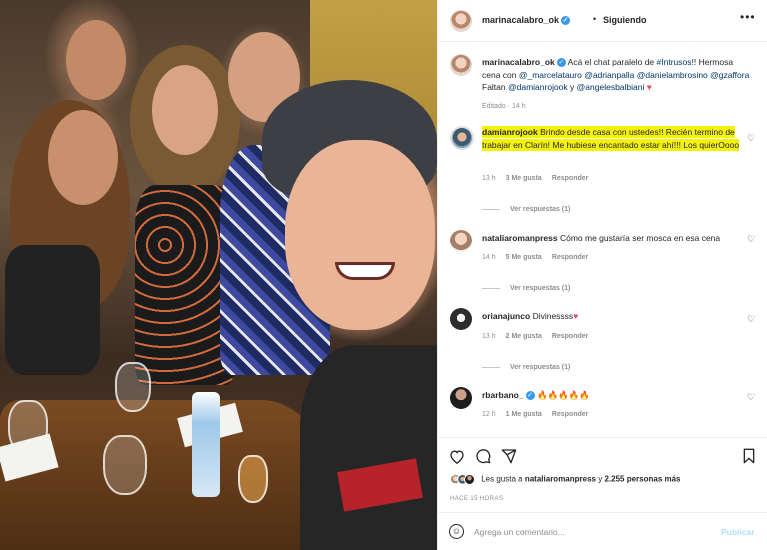  What do you see at coordinates (602, 454) in the screenshot?
I see `post-actions-bar` at bounding box center [602, 454].